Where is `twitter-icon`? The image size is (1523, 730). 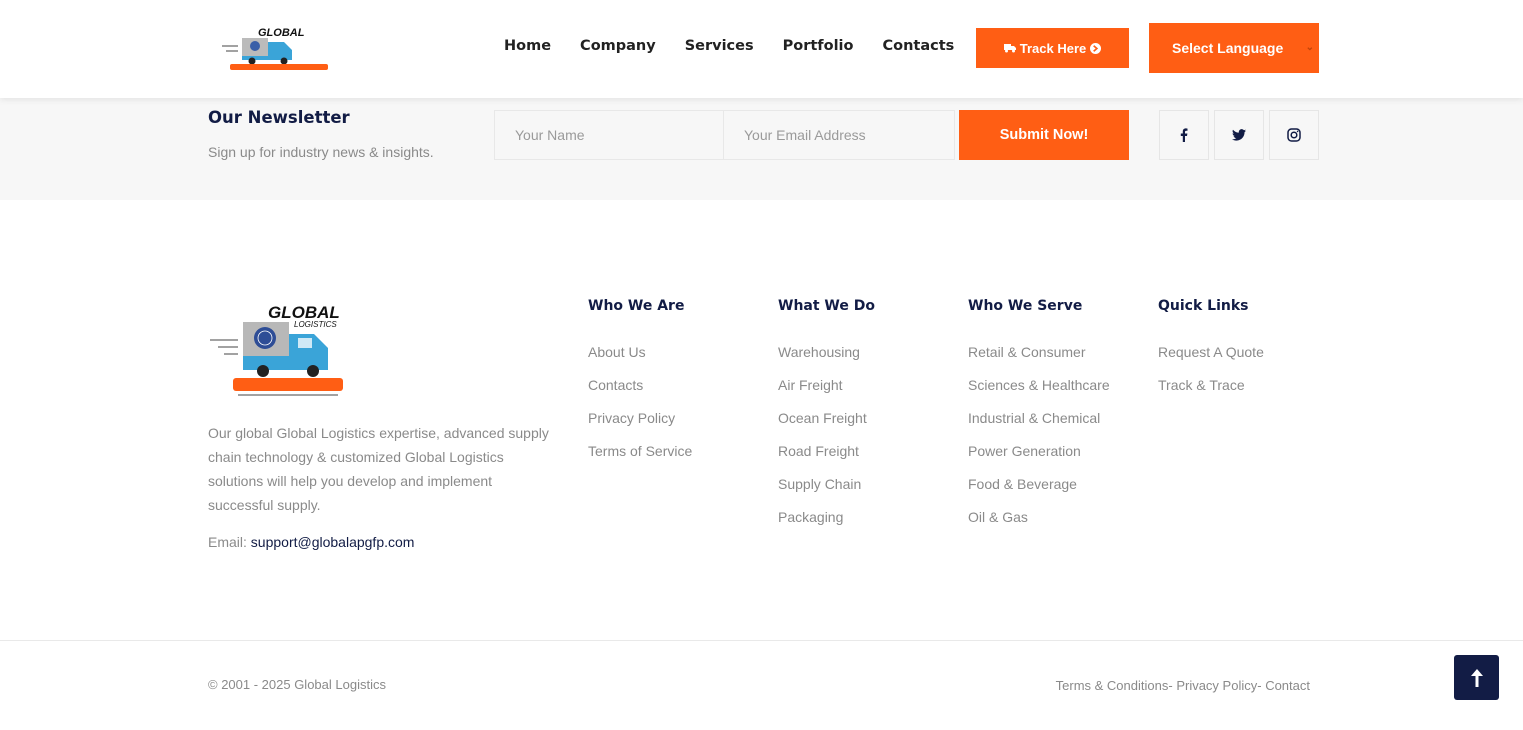
twitter-icon is located at coordinates (1239, 135).